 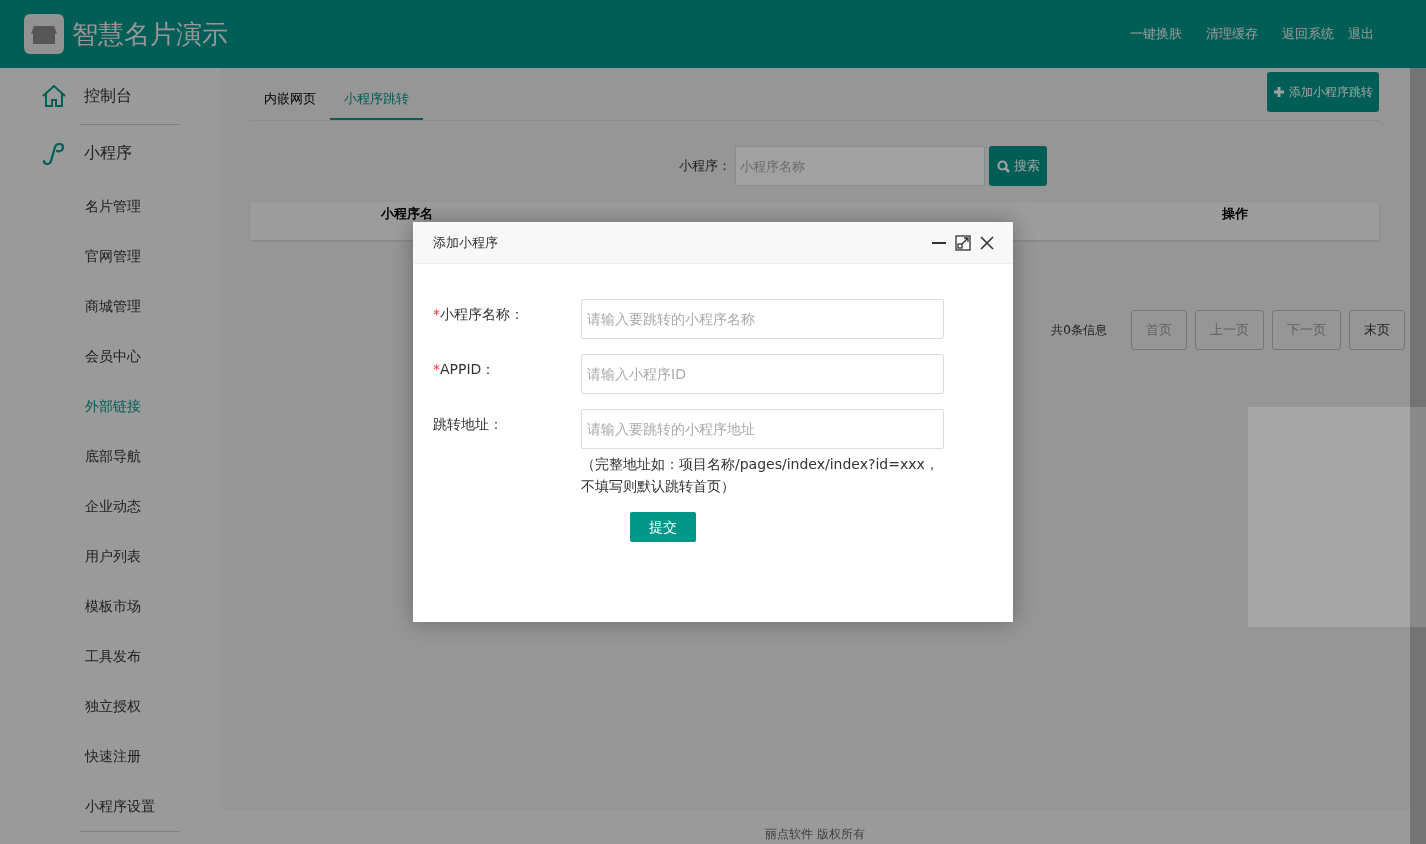 I want to click on plus-icon, so click(x=1279, y=92).